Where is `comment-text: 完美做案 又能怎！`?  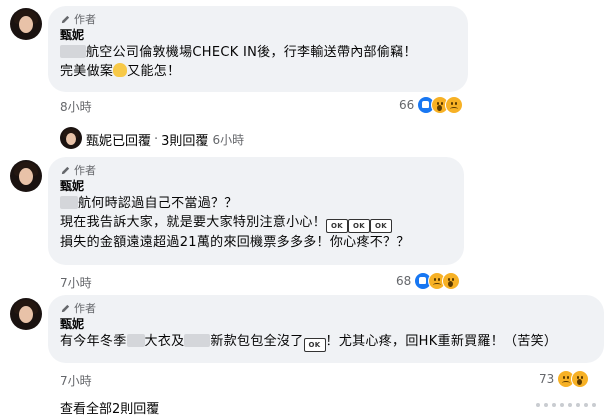
comment-text: 完美做案 又能怎！ is located at coordinates (120, 71).